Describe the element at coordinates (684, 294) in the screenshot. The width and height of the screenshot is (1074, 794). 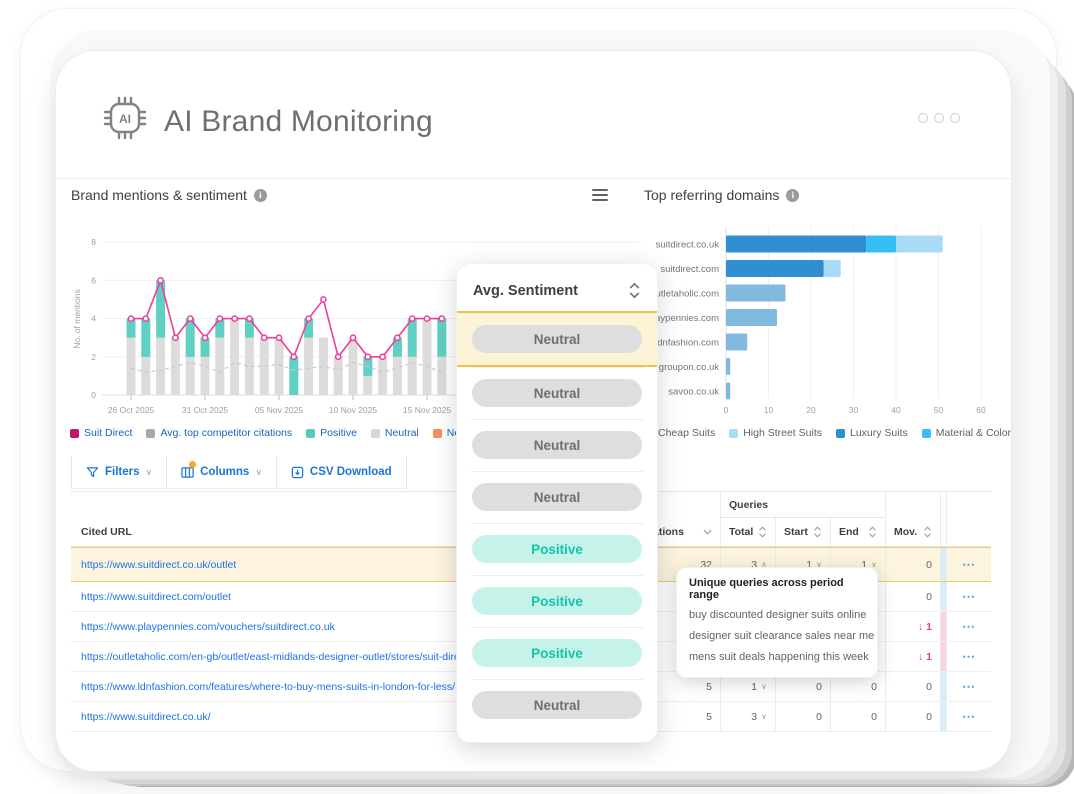
I see `svg-text: outletaholic.com` at that location.